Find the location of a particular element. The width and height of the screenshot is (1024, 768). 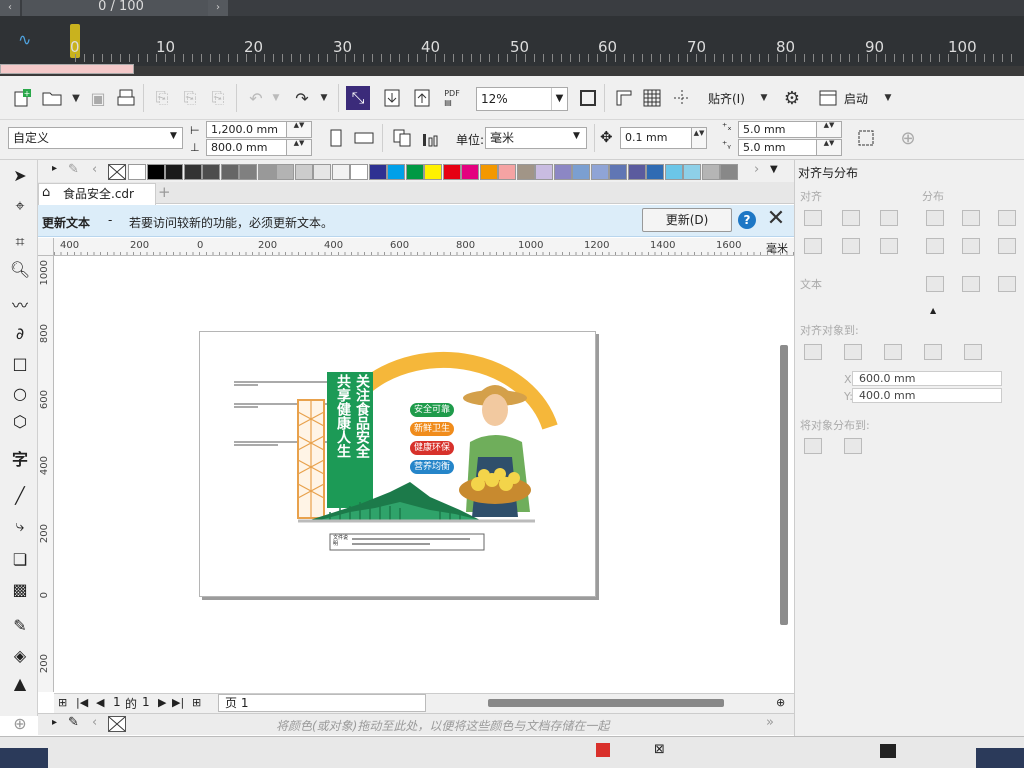

update-button: 更新(D) is located at coordinates (687, 220).